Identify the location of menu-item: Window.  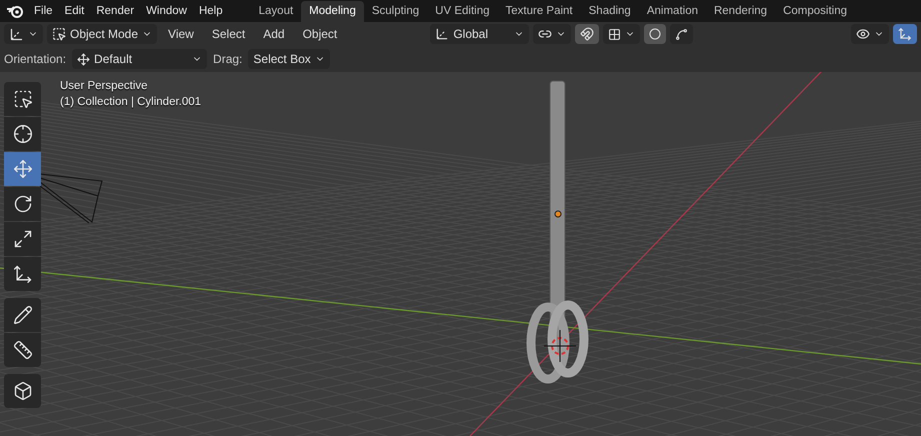
(166, 11).